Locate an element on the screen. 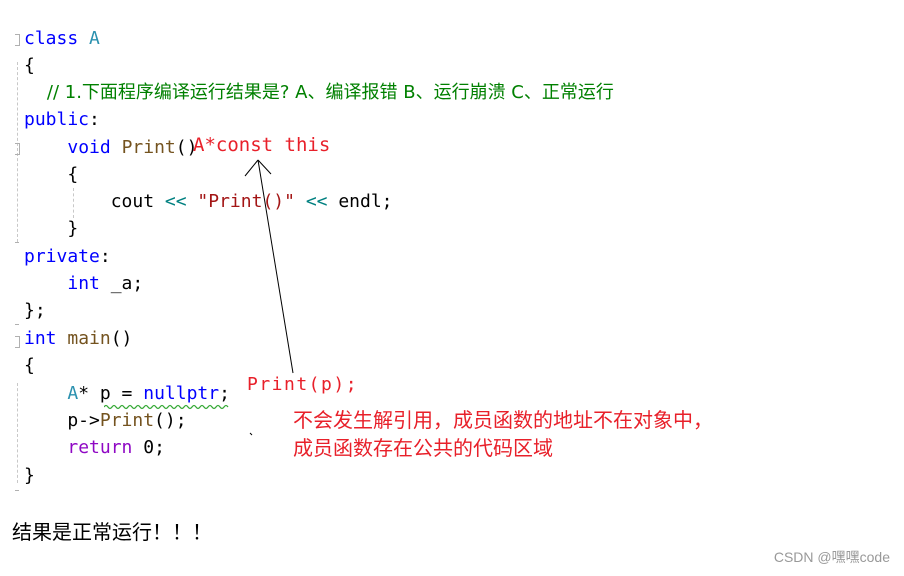  fold-toggle-class is located at coordinates (17, 40).